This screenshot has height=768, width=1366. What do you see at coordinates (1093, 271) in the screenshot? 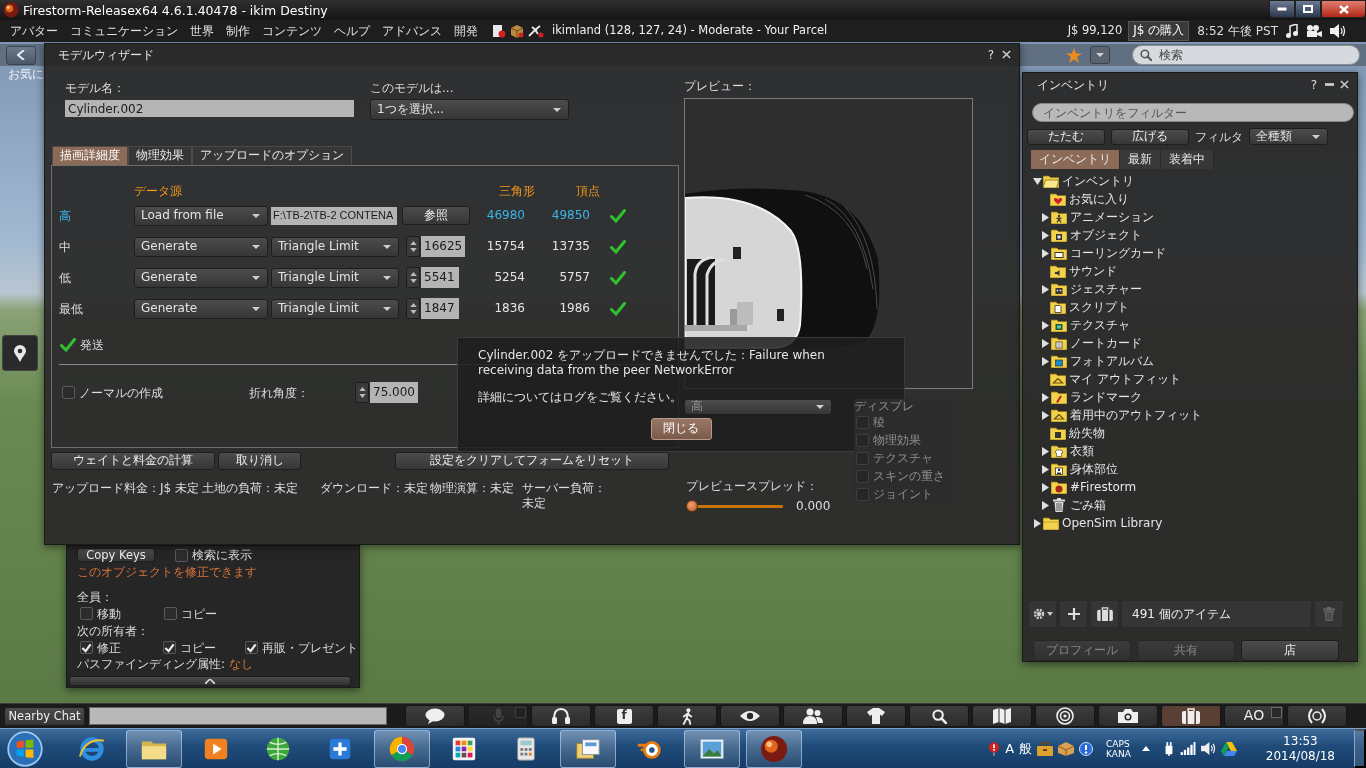
I see `folder-label: サウンド` at bounding box center [1093, 271].